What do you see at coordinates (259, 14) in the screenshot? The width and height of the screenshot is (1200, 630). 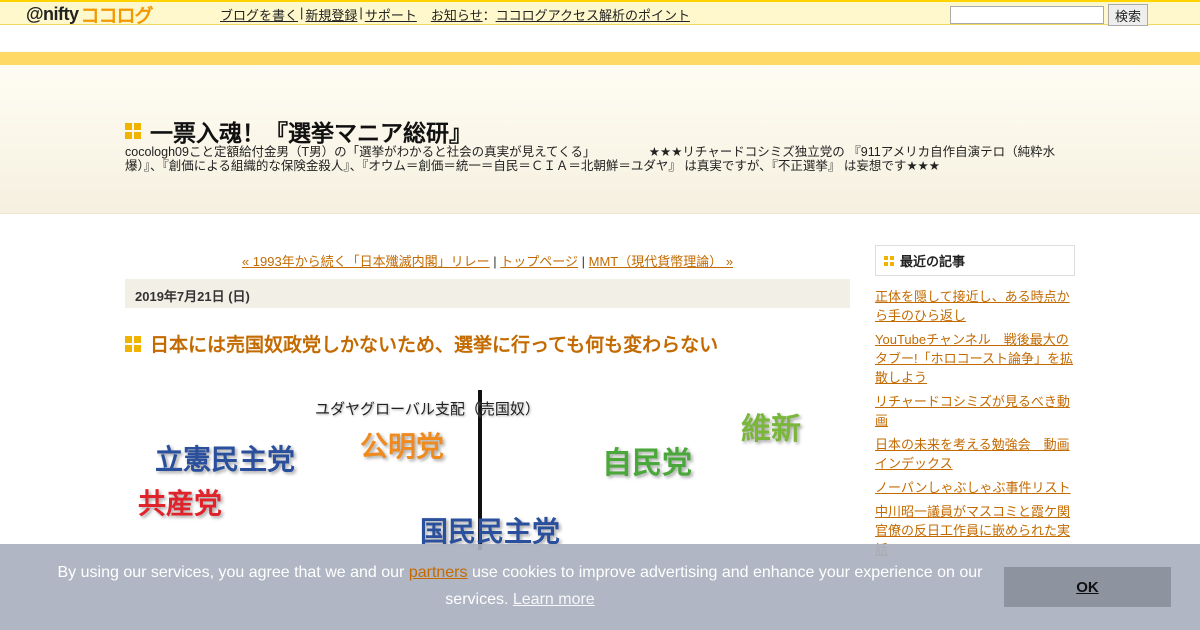 I see `write-blog-link: ブログを書く` at bounding box center [259, 14].